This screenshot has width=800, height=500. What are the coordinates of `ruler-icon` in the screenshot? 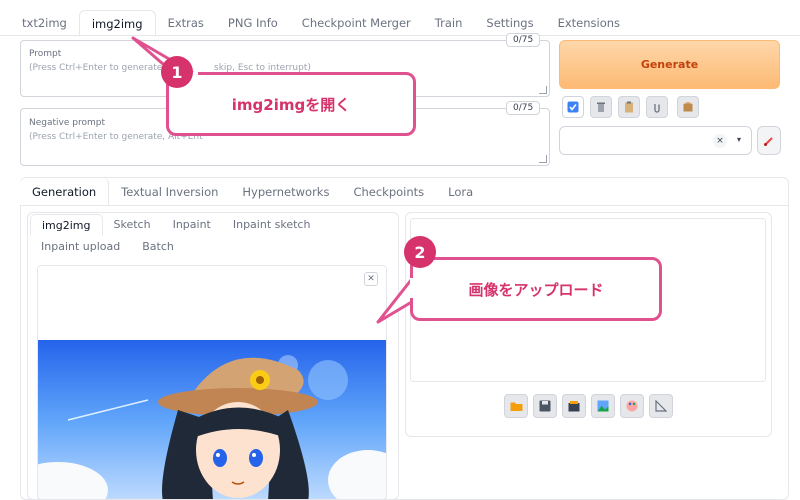 It's located at (661, 406).